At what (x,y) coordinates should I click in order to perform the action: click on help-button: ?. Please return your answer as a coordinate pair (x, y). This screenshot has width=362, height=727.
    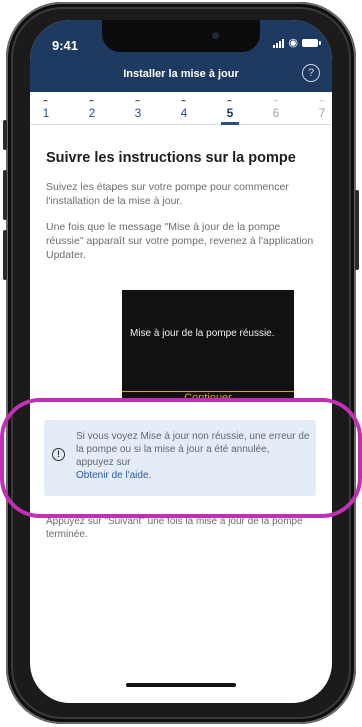
    Looking at the image, I should click on (311, 73).